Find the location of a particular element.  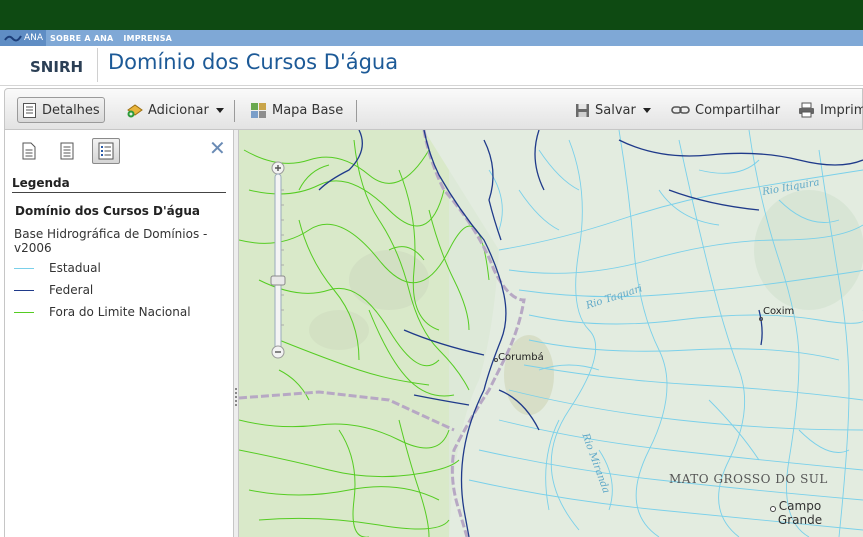

government-bar is located at coordinates (431, 15).